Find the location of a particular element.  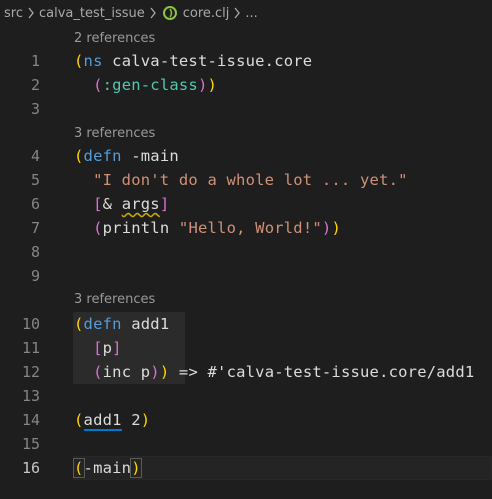

line-number: 7 is located at coordinates (35, 228).